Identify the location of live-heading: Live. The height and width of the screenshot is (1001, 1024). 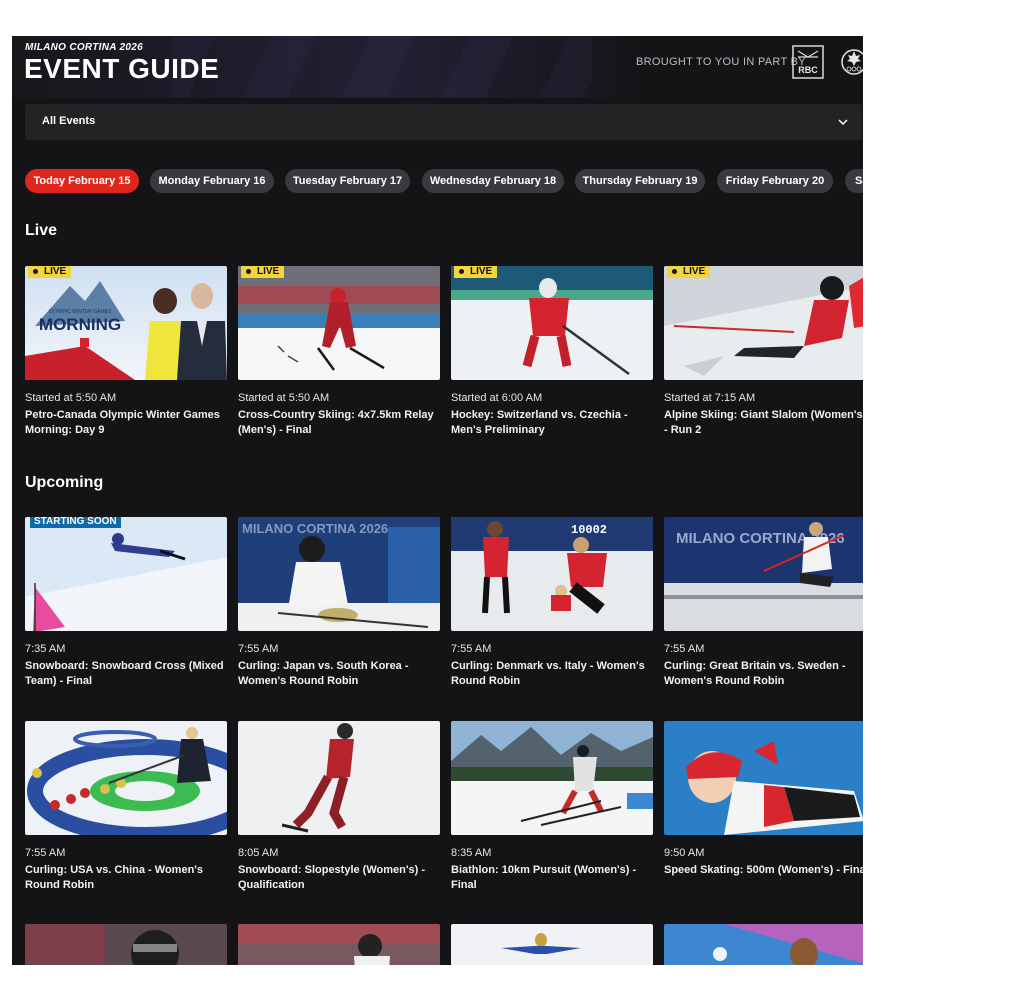
(41, 230).